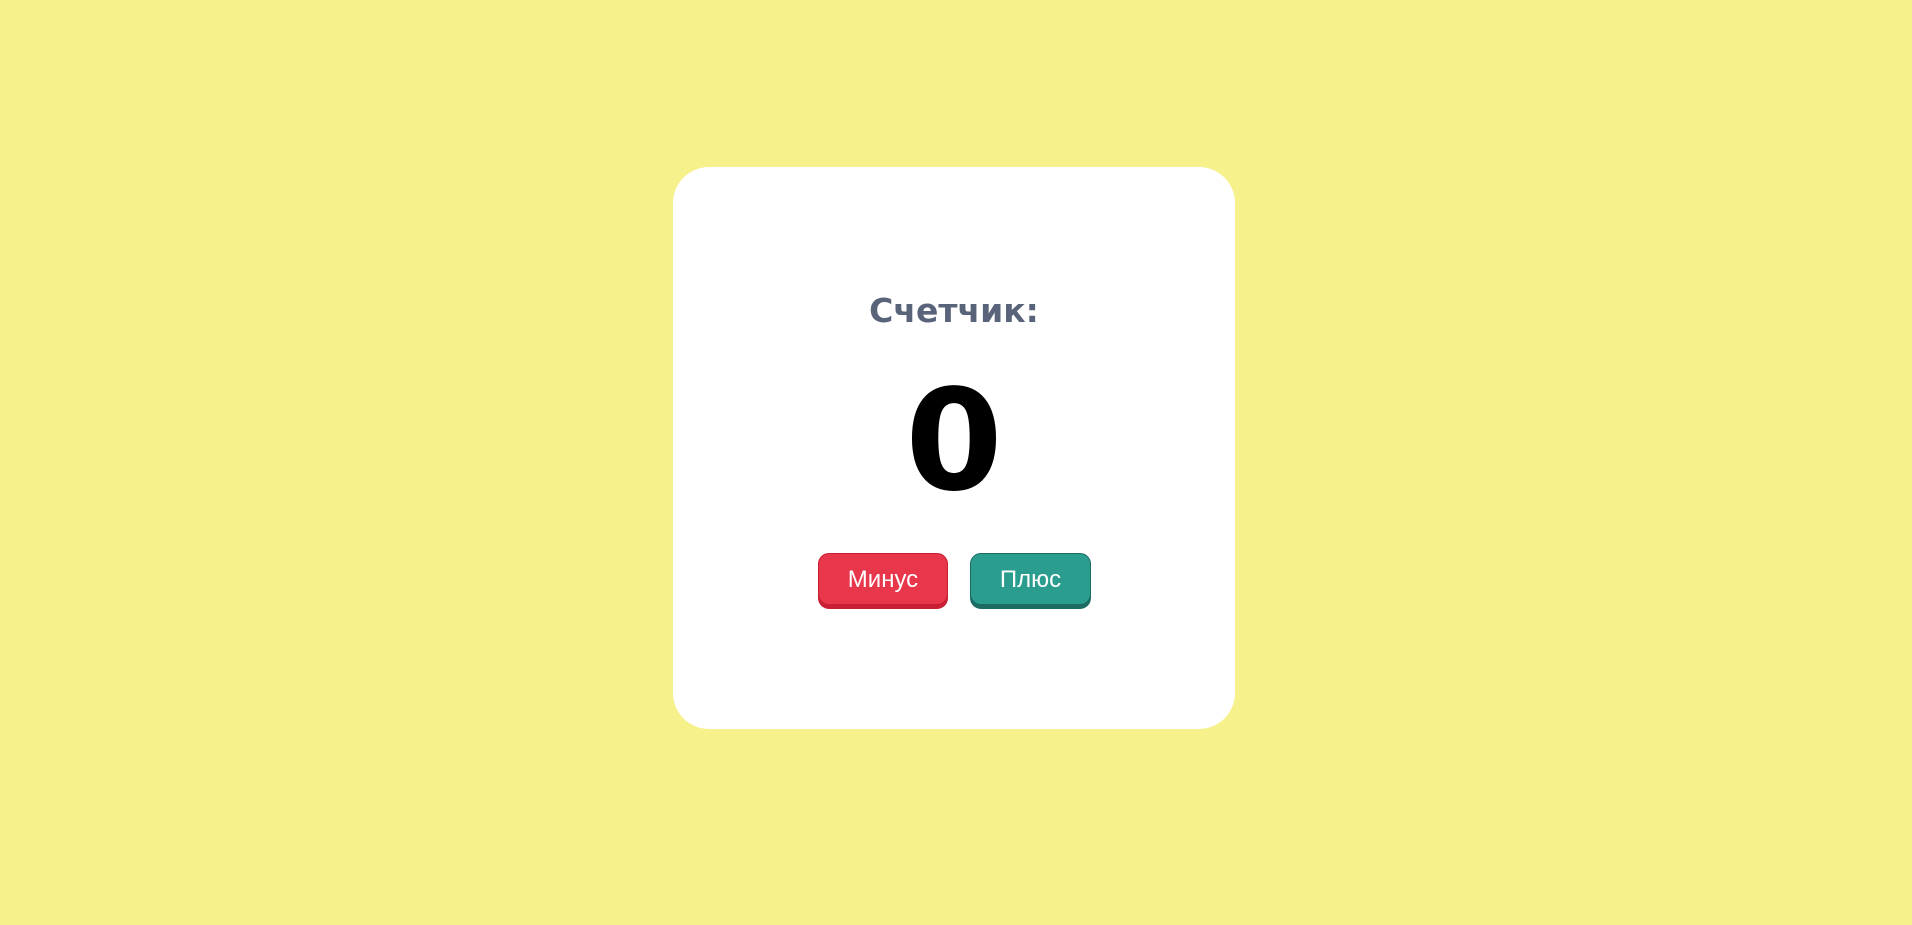  Describe the element at coordinates (1030, 579) in the screenshot. I see `plus-button: Плюс` at that location.